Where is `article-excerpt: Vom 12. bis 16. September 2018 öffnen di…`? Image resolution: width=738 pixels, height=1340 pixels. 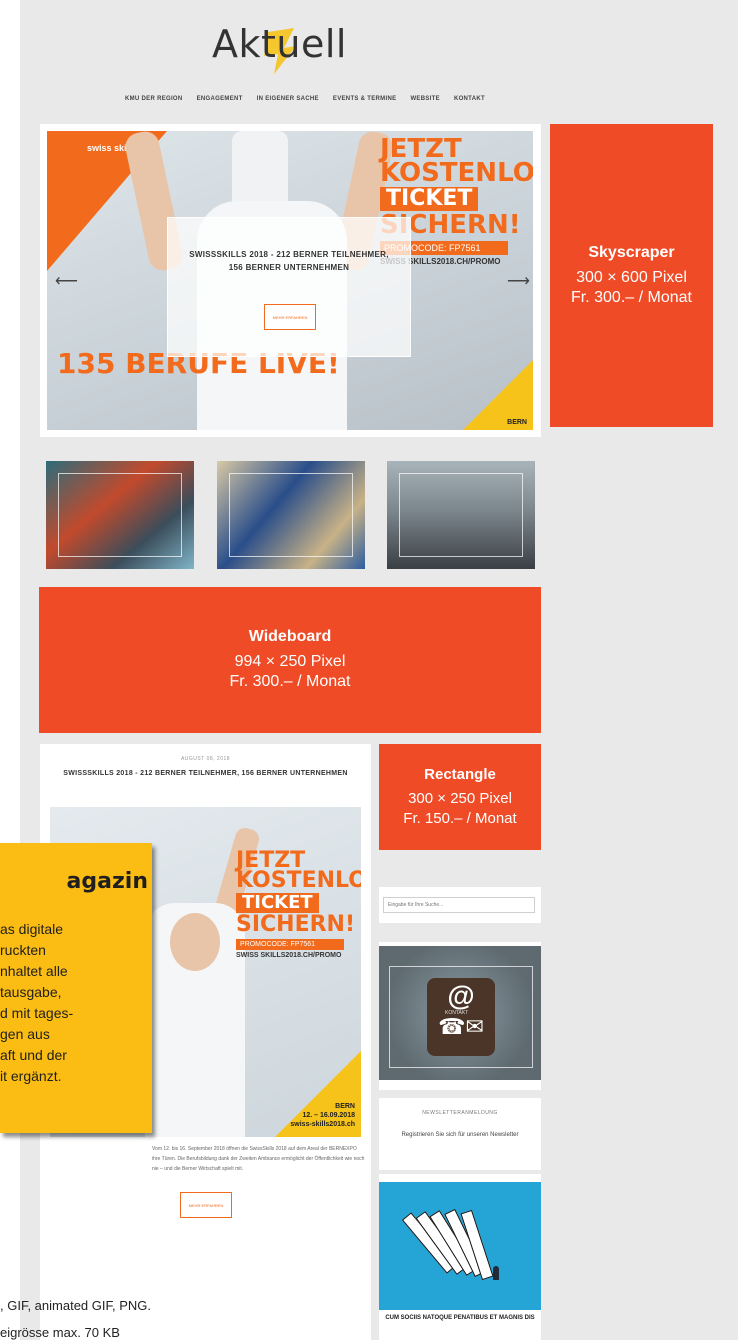 article-excerpt: Vom 12. bis 16. September 2018 öffnen di… is located at coordinates (258, 1159).